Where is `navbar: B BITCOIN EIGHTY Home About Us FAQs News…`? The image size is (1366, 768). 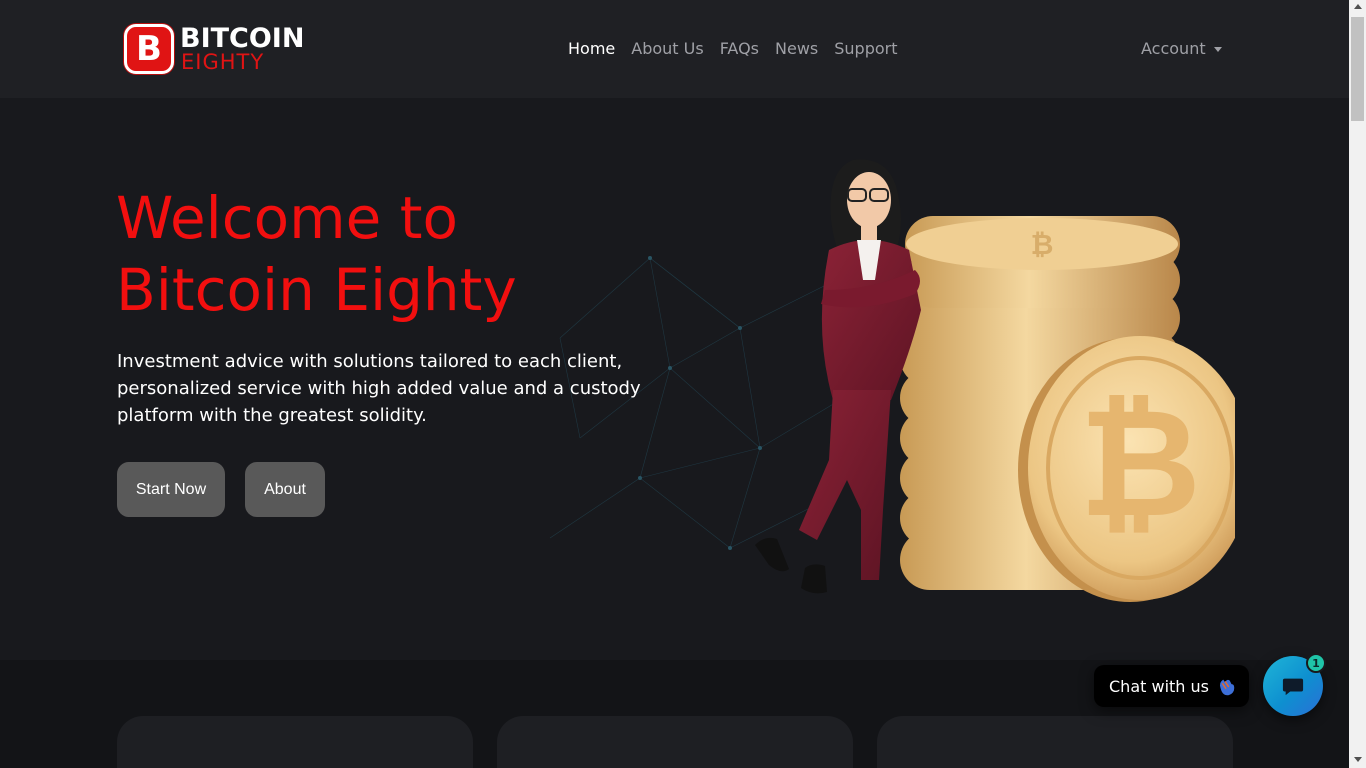 navbar: B BITCOIN EIGHTY Home About Us FAQs News… is located at coordinates (674, 49).